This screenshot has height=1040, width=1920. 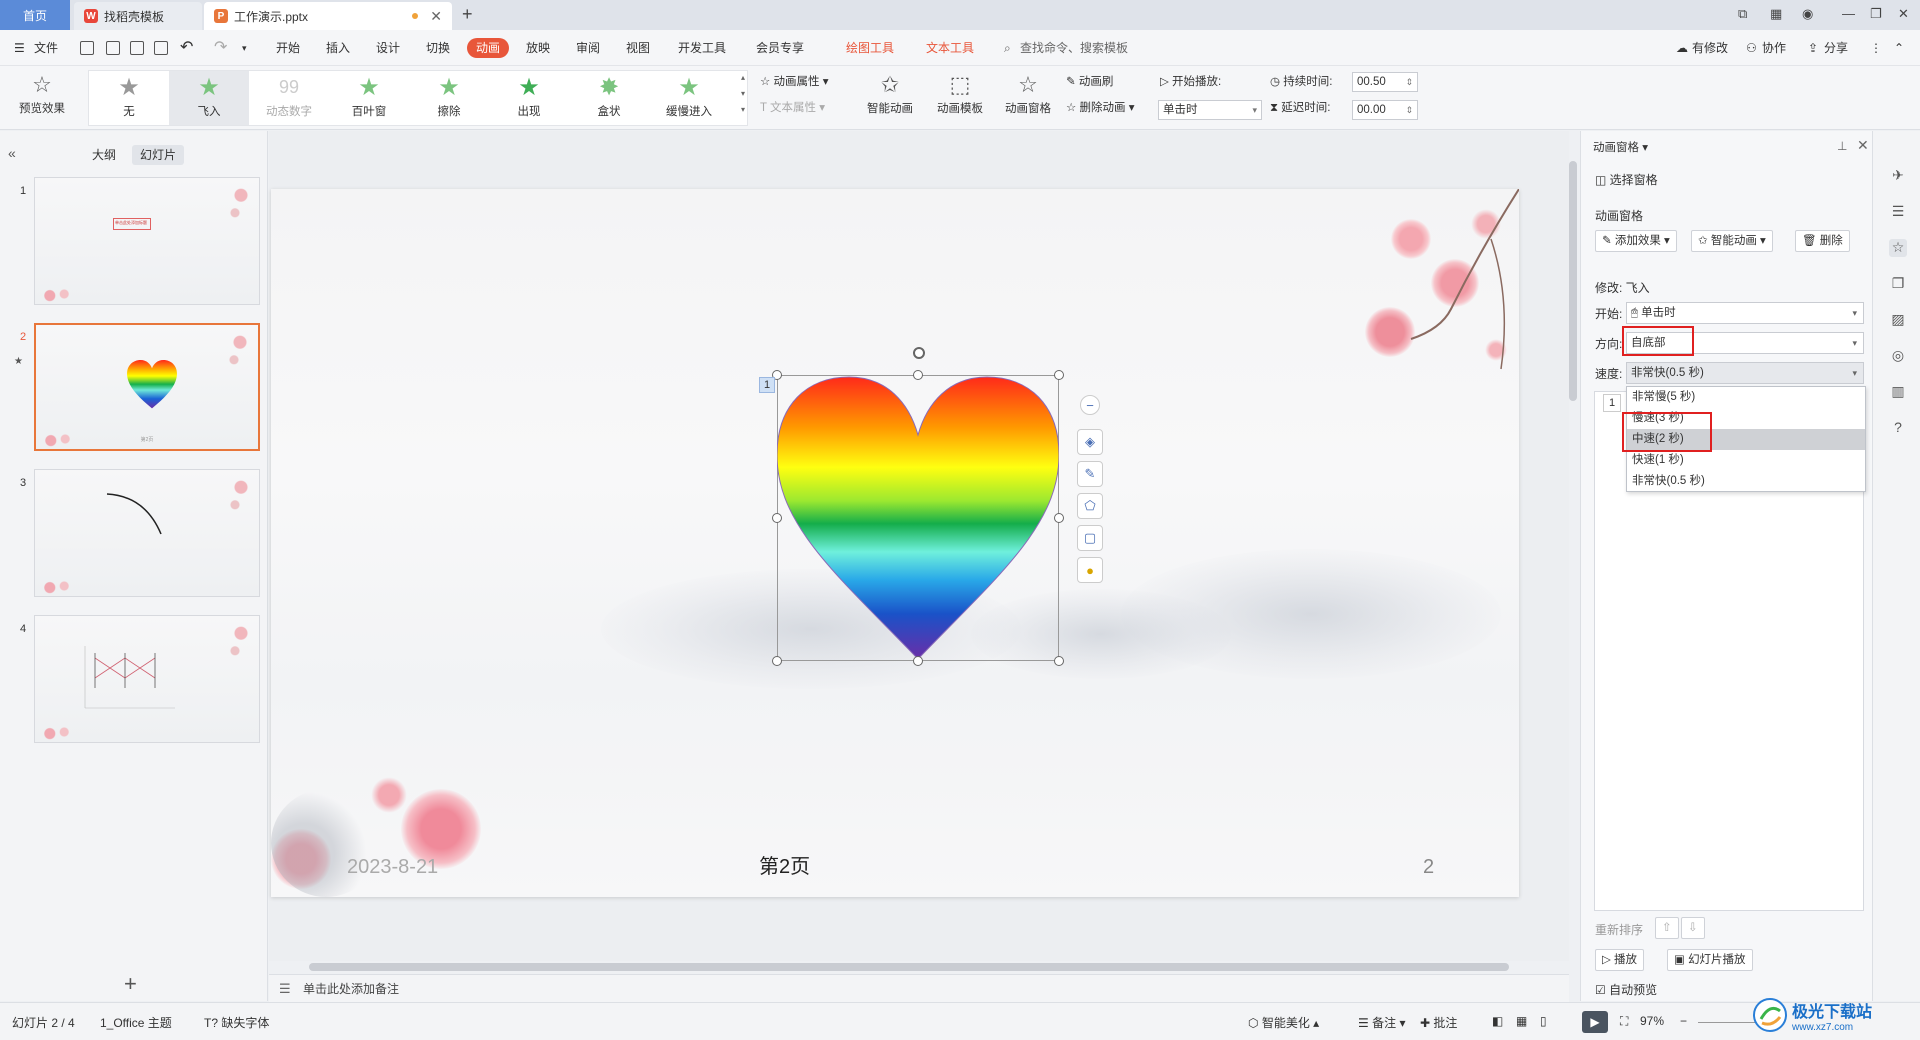 What do you see at coordinates (186, 48) in the screenshot?
I see `undo-icon: ↶` at bounding box center [186, 48].